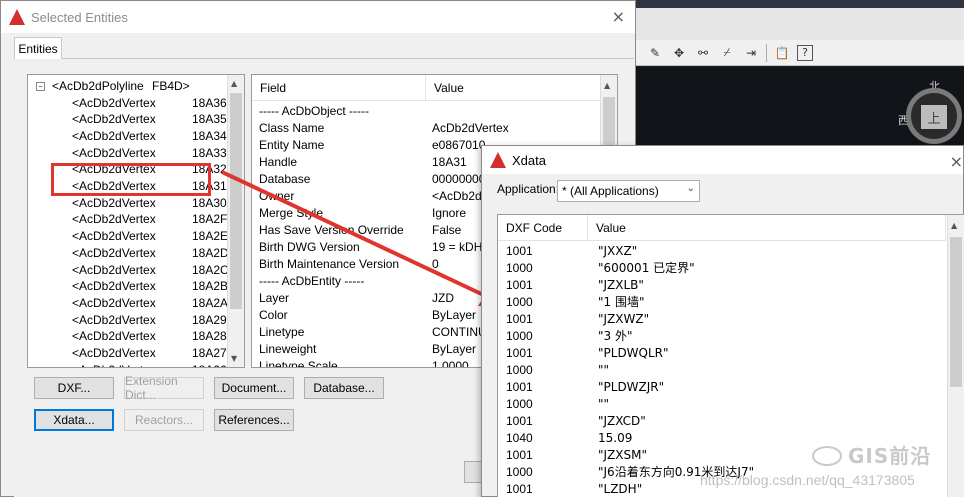 The width and height of the screenshot is (964, 497). What do you see at coordinates (956, 312) in the screenshot?
I see `scroll-thumb` at bounding box center [956, 312].